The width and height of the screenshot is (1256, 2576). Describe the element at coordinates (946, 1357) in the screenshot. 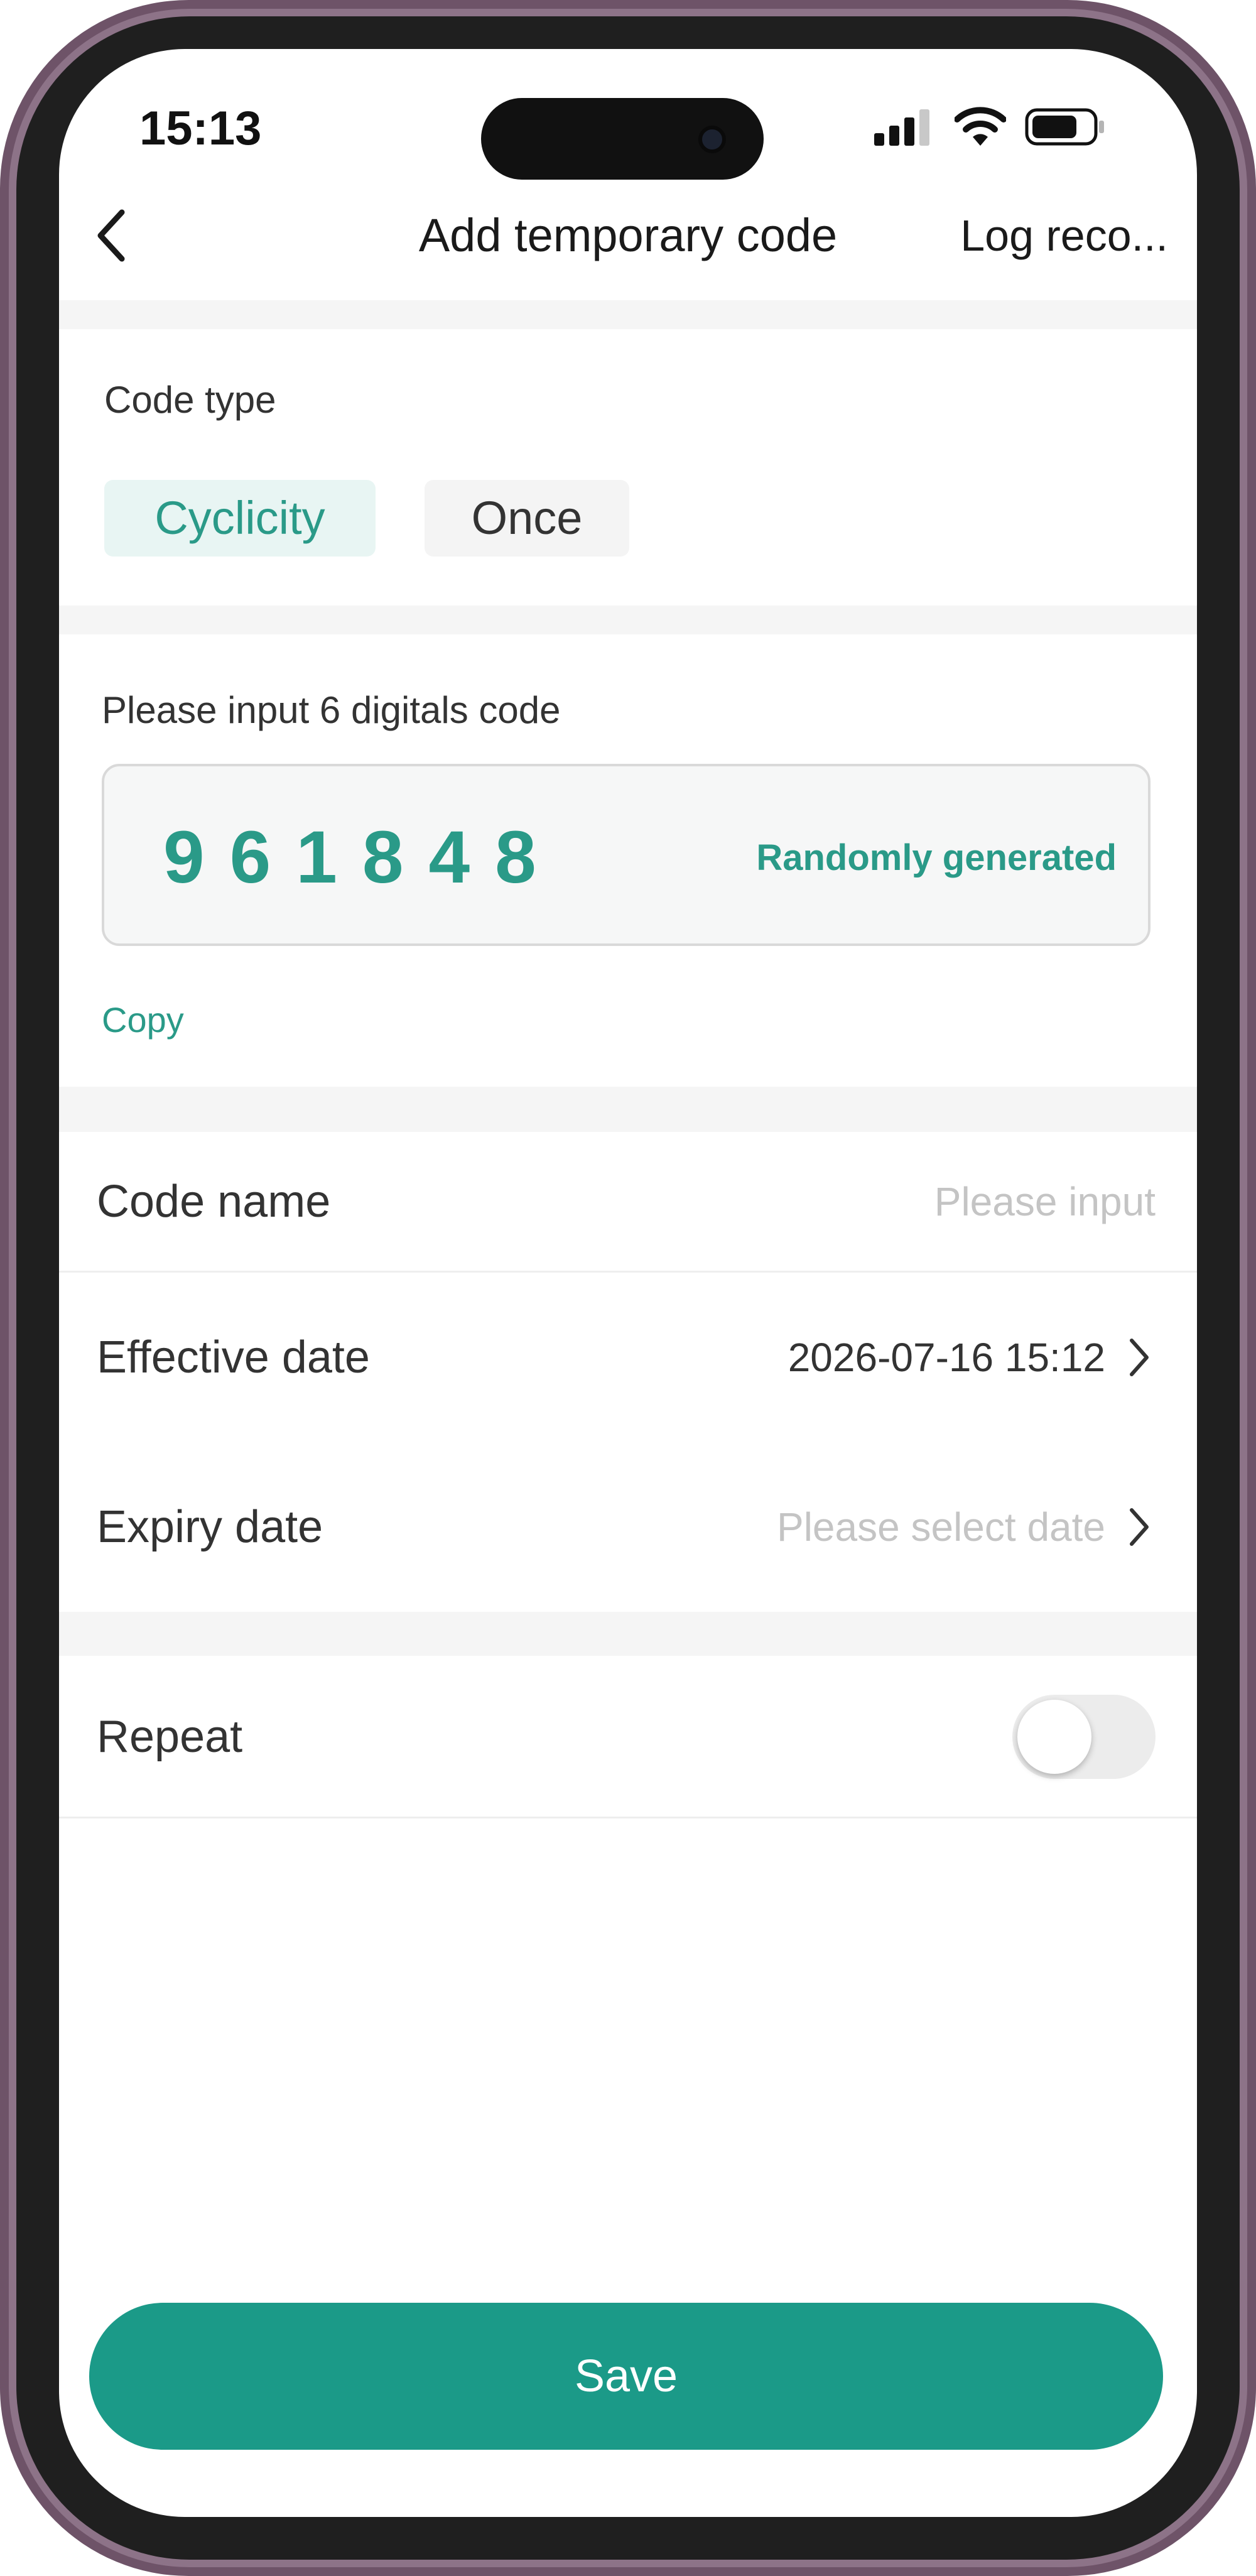

I see `effective-date-value: 2026-07-16 15:12` at that location.